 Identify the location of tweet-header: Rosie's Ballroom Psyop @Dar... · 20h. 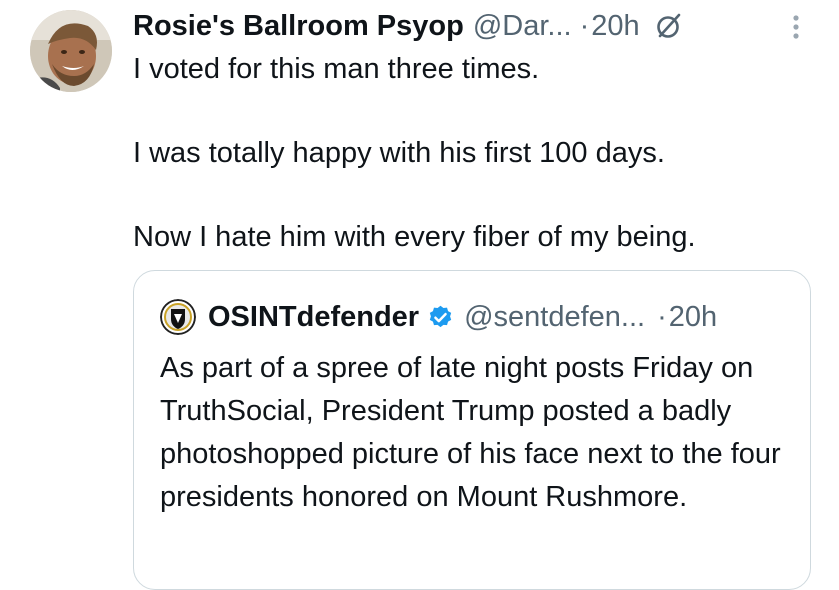
(408, 26).